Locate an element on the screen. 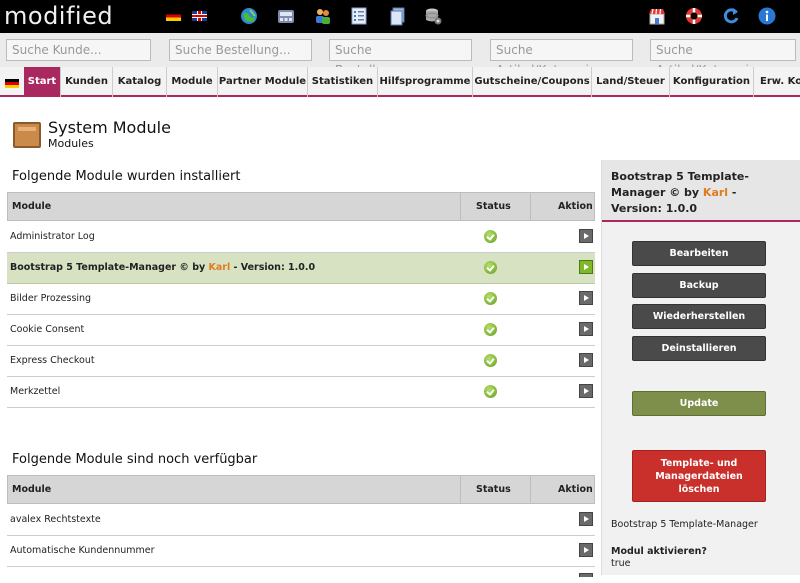 The height and width of the screenshot is (583, 800). module-version: - Version: 1.0.0 is located at coordinates (273, 267).